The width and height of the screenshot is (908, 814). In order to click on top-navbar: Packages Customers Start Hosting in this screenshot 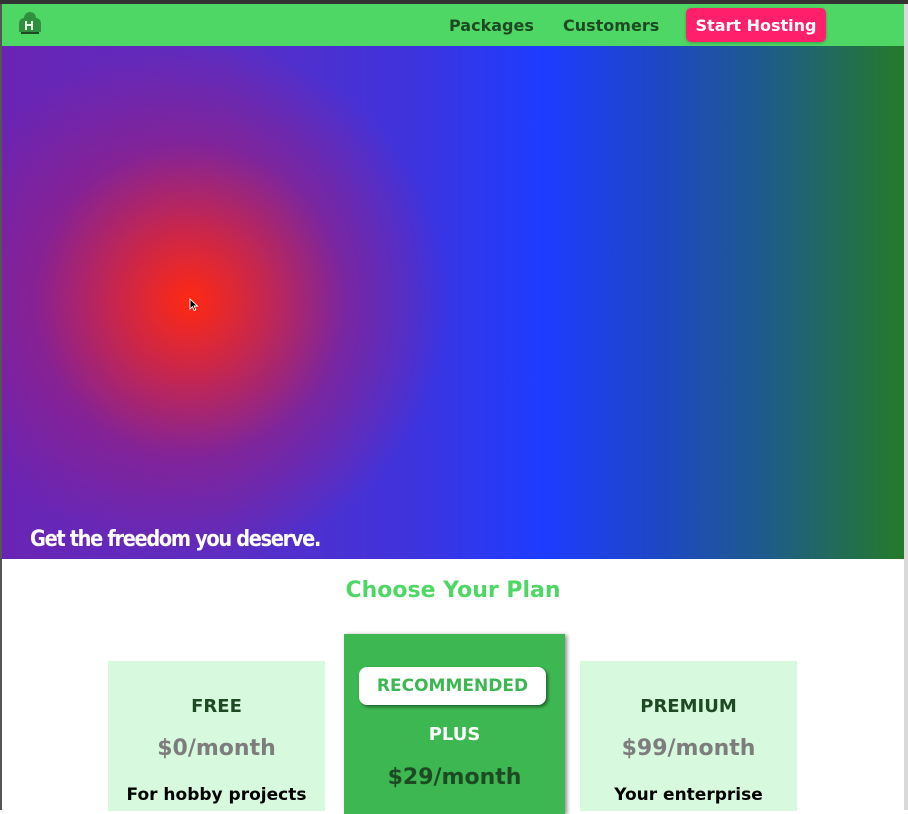, I will do `click(453, 25)`.